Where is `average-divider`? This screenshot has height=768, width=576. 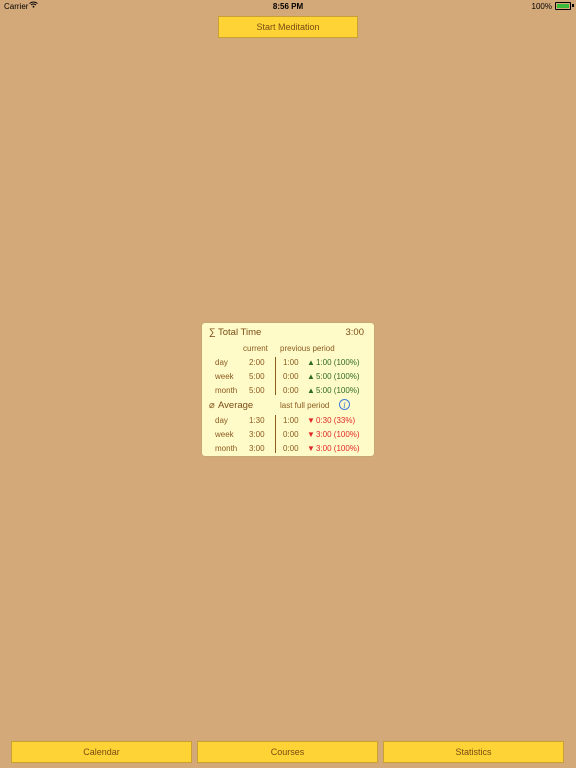
average-divider is located at coordinates (275, 434).